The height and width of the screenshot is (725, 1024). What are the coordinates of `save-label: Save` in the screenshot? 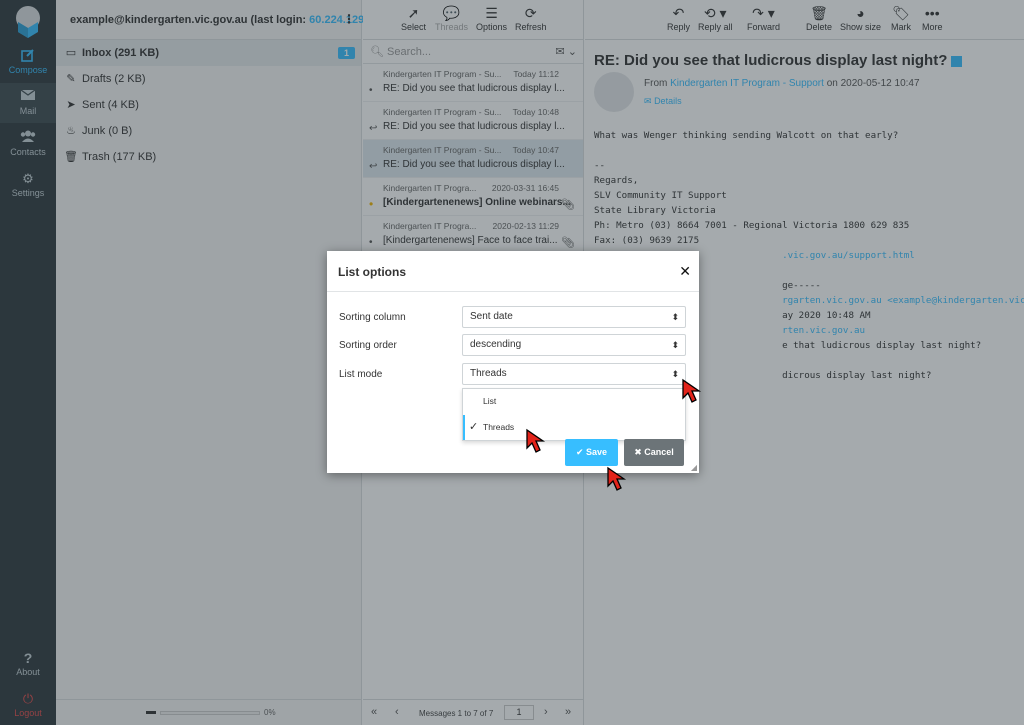 It's located at (597, 452).